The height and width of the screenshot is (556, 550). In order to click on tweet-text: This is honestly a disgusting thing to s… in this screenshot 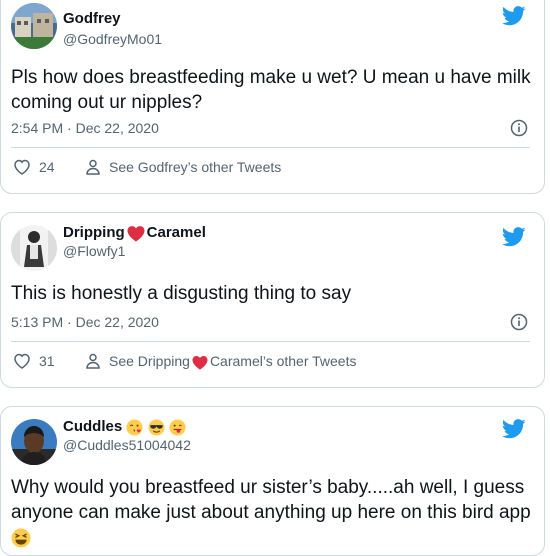, I will do `click(181, 293)`.